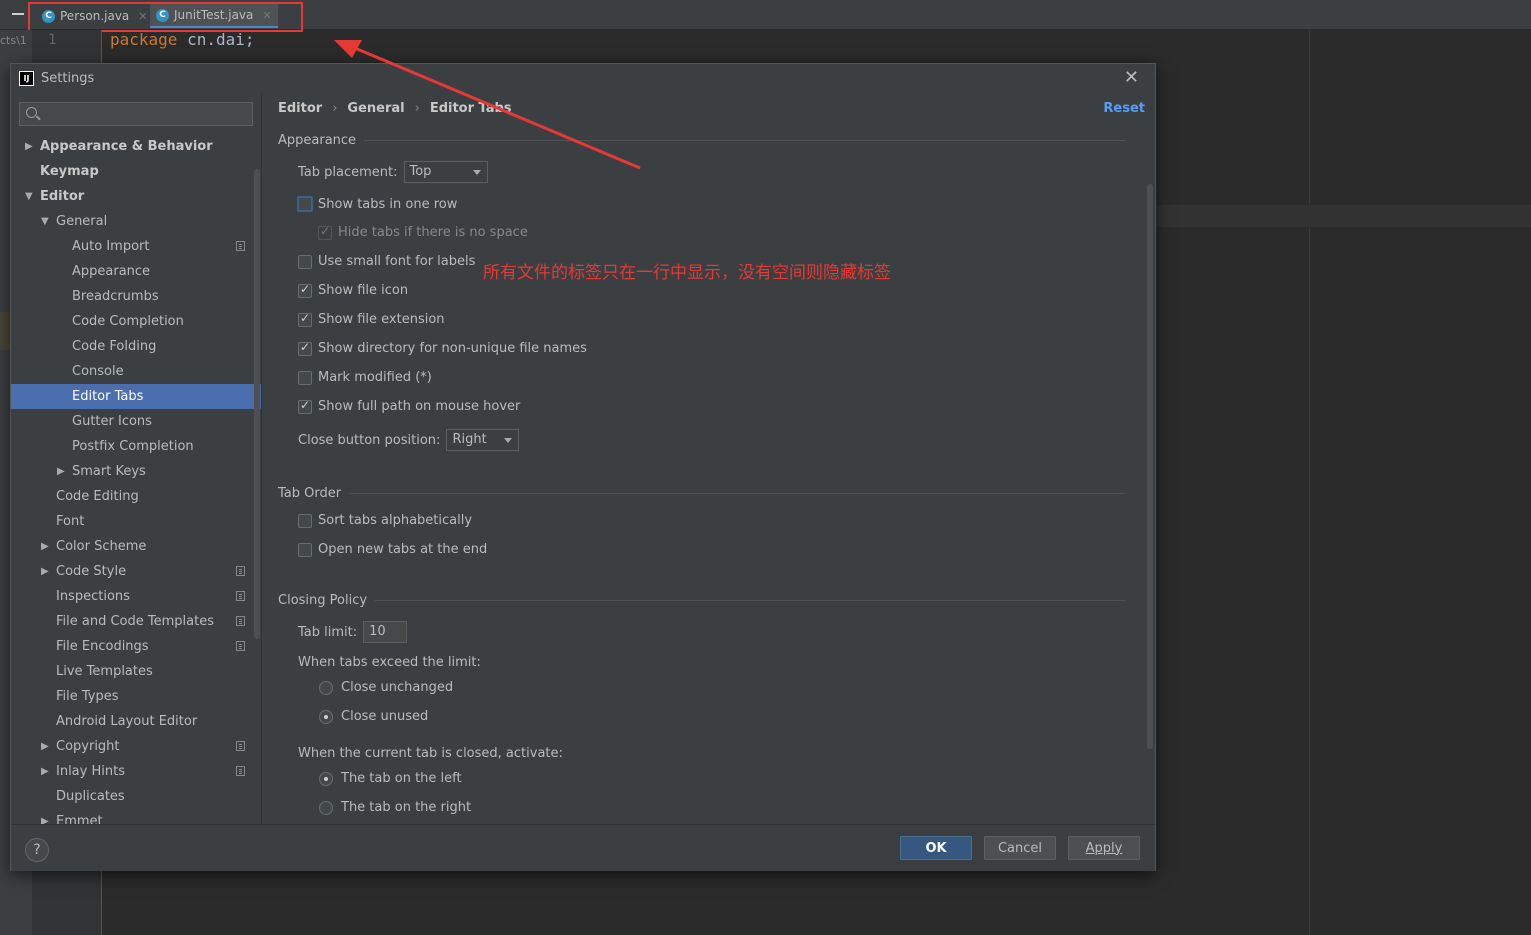 The width and height of the screenshot is (1531, 935). Describe the element at coordinates (377, 204) in the screenshot. I see `show-tabs-one-row-option: Show tabs in one row` at that location.